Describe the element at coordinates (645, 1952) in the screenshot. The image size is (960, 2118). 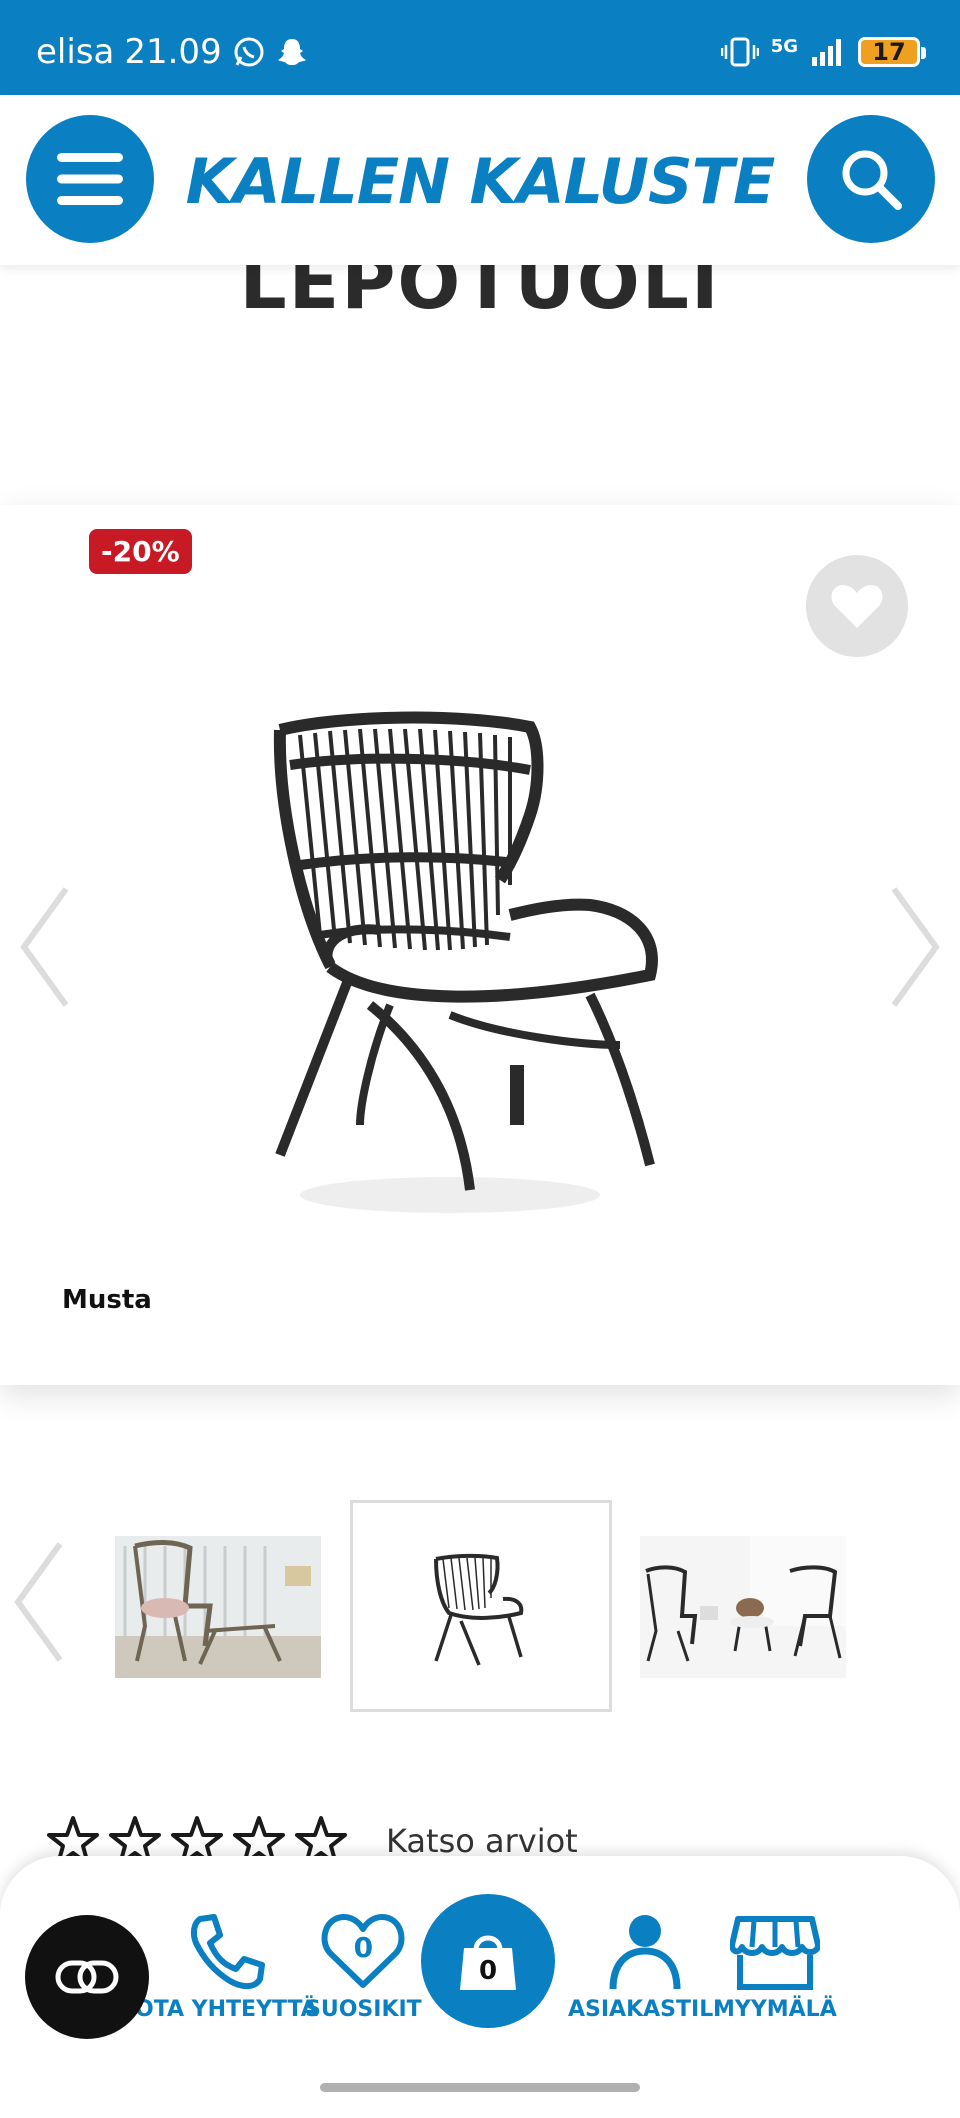
I see `user-icon` at that location.